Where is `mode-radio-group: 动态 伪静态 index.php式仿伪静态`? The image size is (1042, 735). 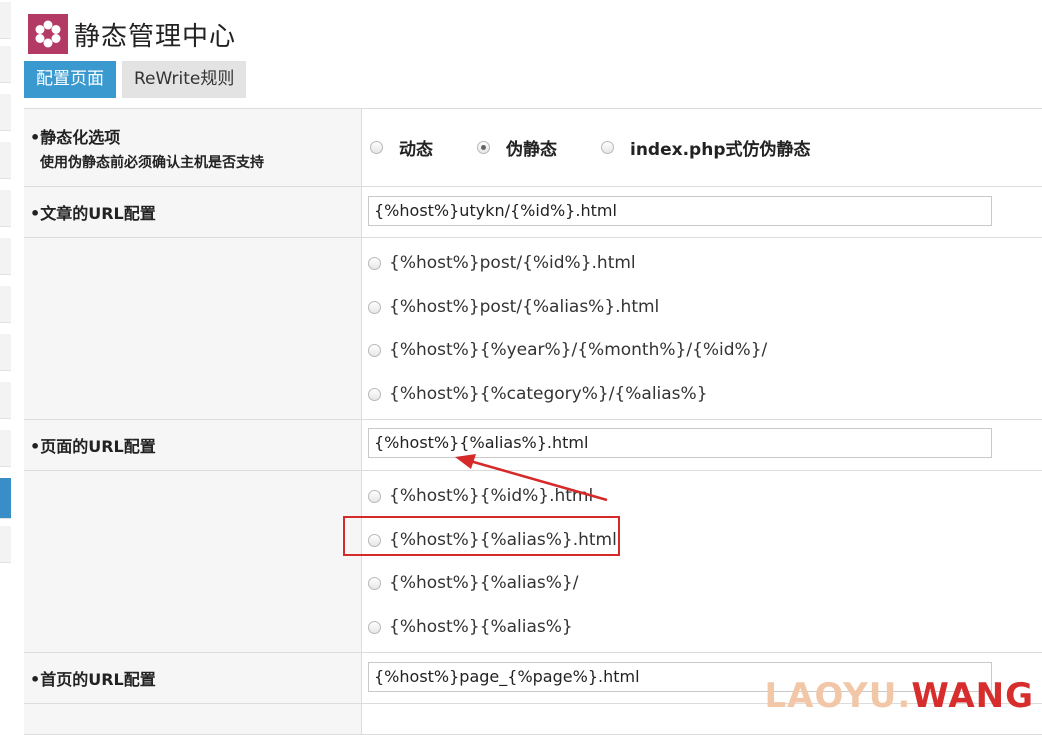 mode-radio-group: 动态 伪静态 index.php式仿伪静态 is located at coordinates (612, 147).